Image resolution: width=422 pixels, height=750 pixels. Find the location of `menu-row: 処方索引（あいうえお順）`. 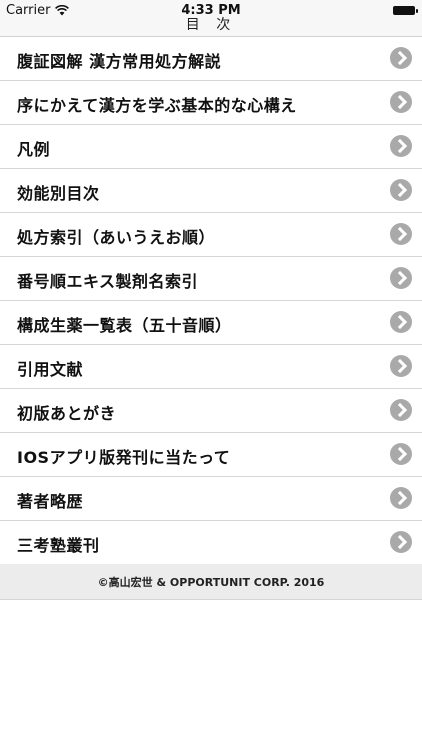

menu-row: 処方索引（あいうえお順） is located at coordinates (211, 235).